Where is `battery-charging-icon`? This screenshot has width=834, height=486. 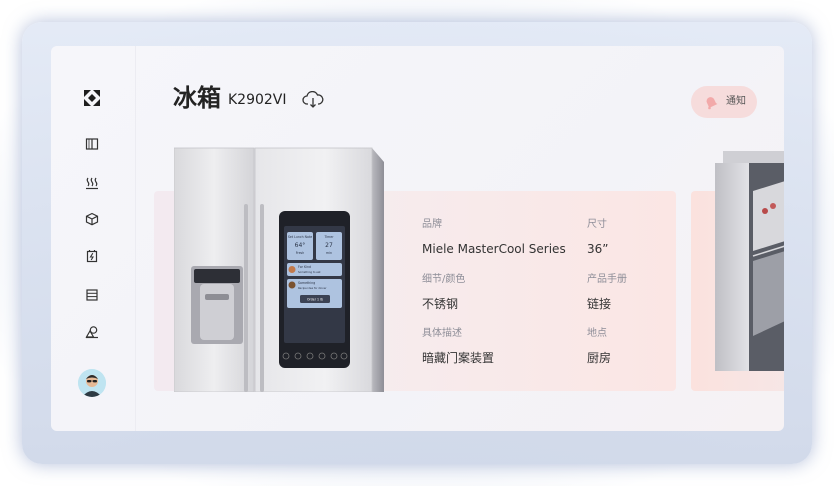
battery-charging-icon is located at coordinates (92, 256).